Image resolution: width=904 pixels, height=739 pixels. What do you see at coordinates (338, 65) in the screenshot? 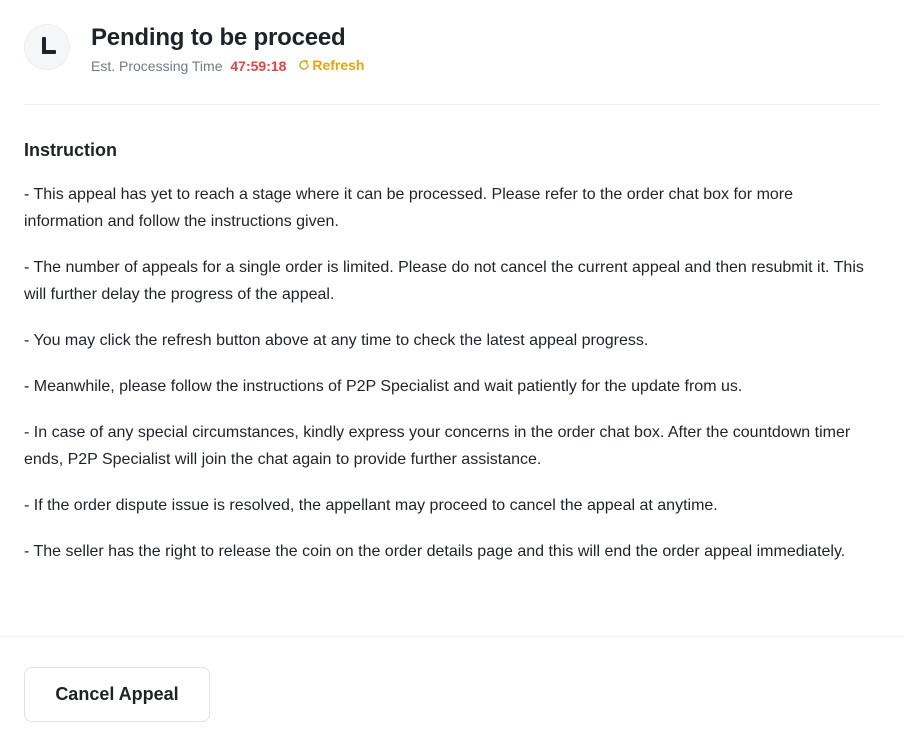
I see `refresh-label: Refresh` at bounding box center [338, 65].